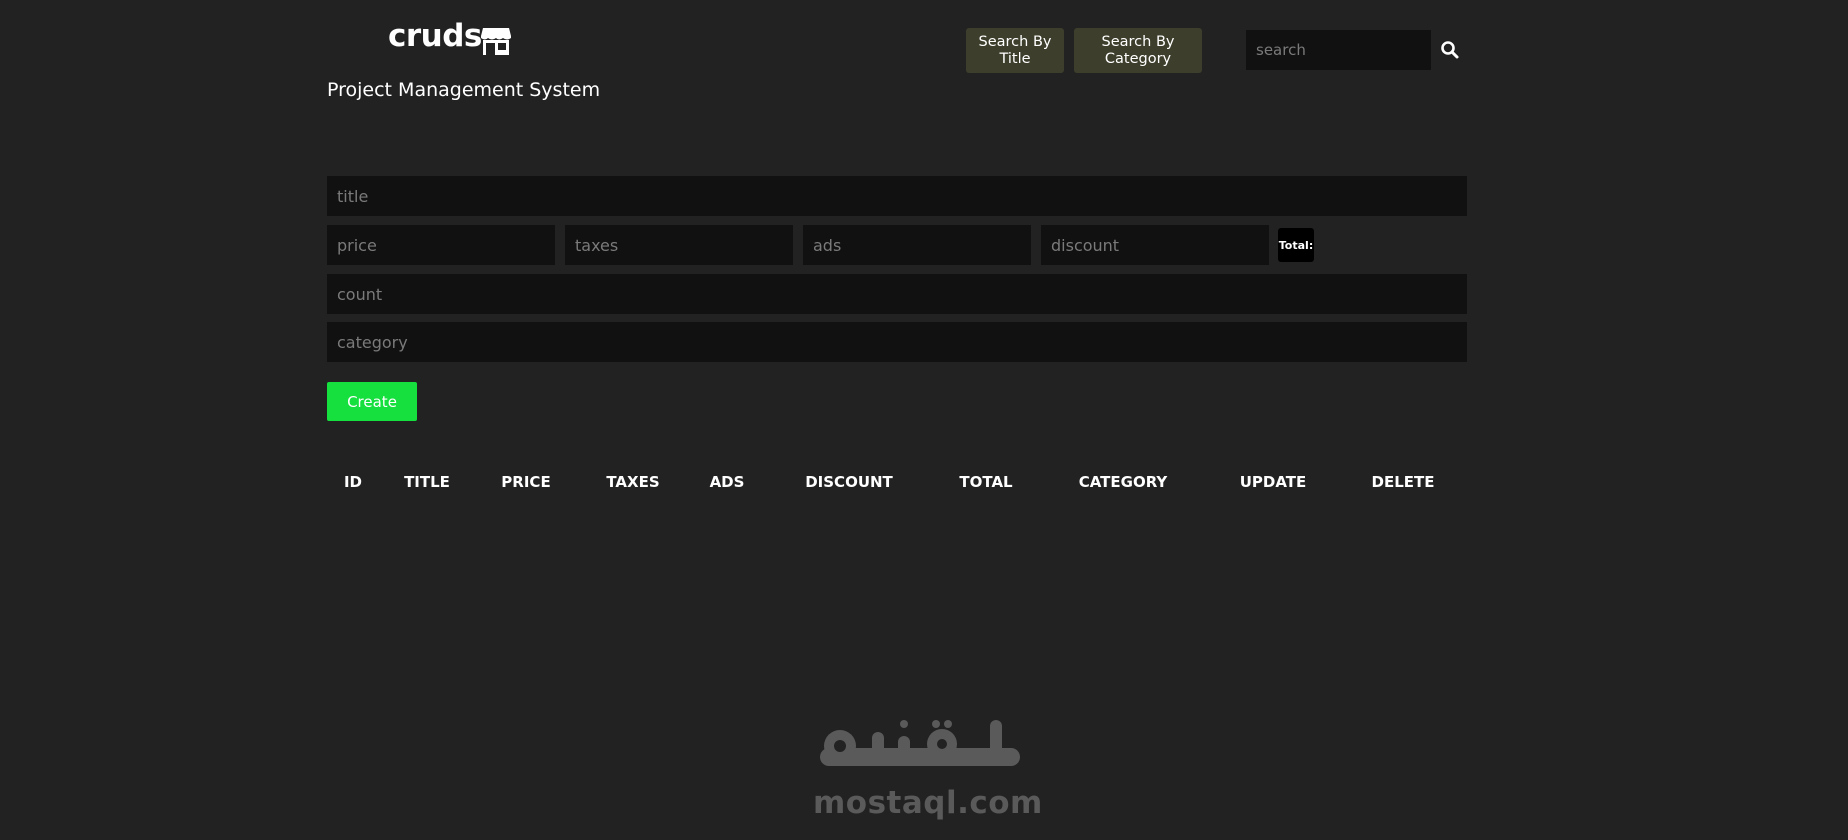 The height and width of the screenshot is (840, 1848). I want to click on taxes-input, so click(679, 245).